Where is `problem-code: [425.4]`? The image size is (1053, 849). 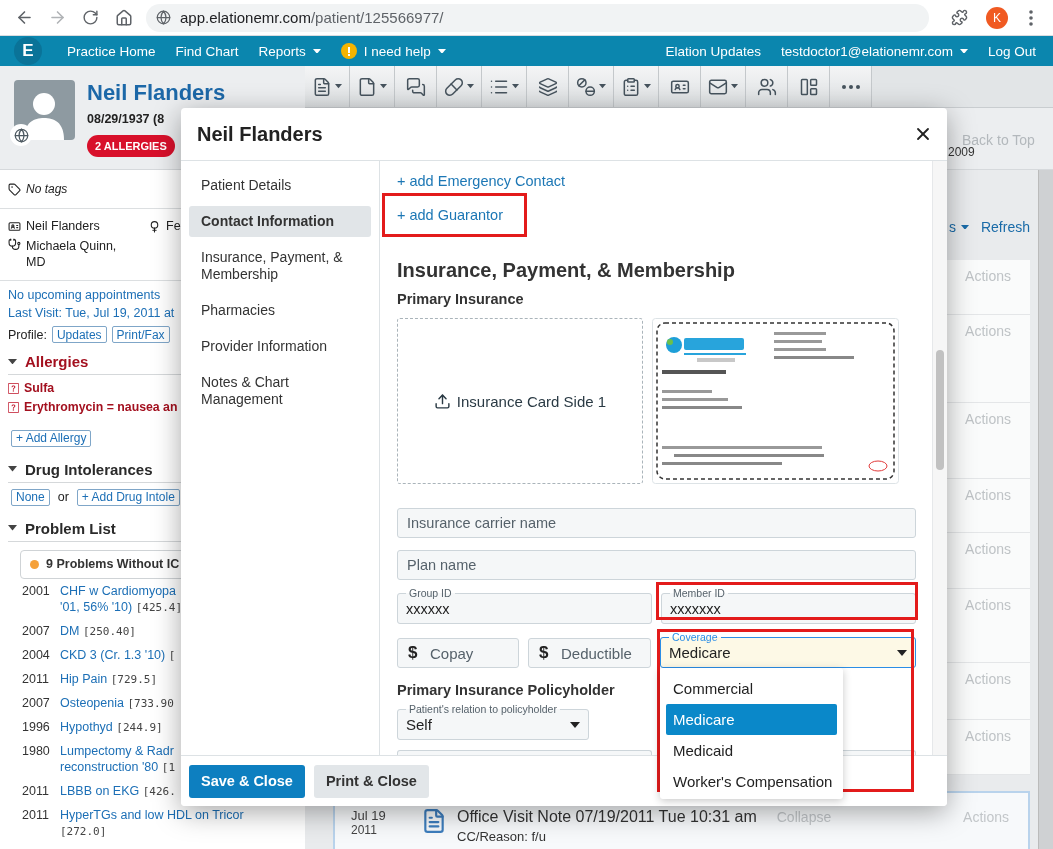
problem-code: [425.4] is located at coordinates (159, 607).